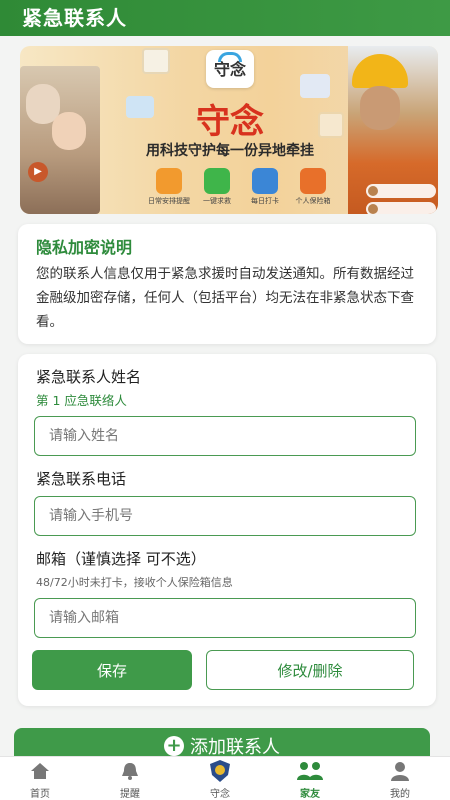 The width and height of the screenshot is (450, 800). Describe the element at coordinates (112, 670) in the screenshot. I see `save-button: 保存` at that location.